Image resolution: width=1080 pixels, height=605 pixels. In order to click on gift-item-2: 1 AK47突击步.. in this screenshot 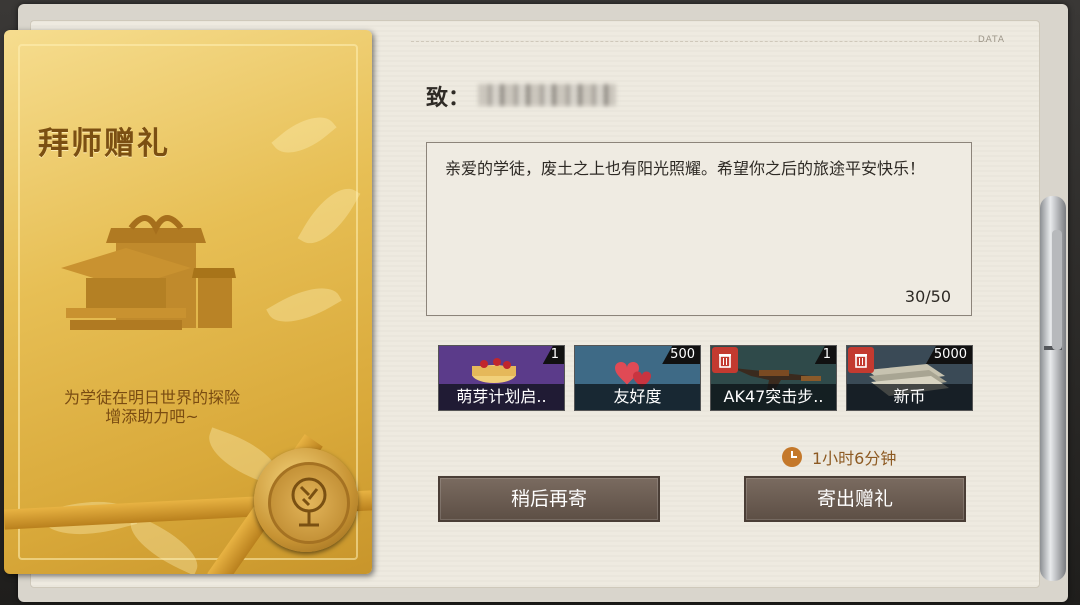, I will do `click(773, 378)`.